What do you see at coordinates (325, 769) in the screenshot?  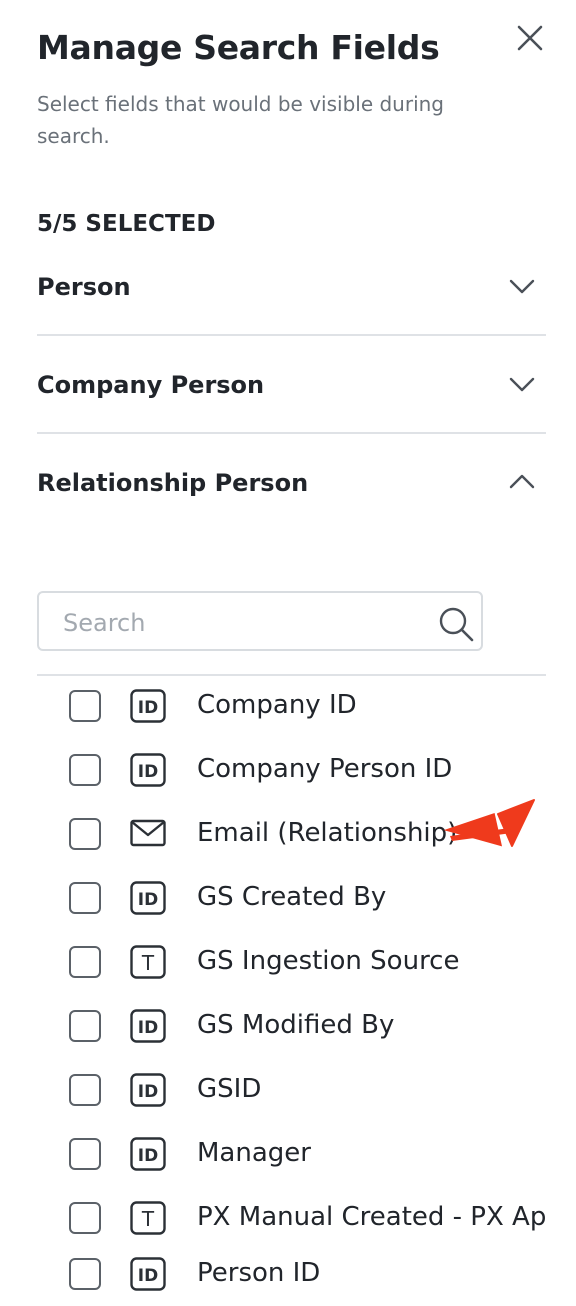 I see `field-label: Company Person ID` at bounding box center [325, 769].